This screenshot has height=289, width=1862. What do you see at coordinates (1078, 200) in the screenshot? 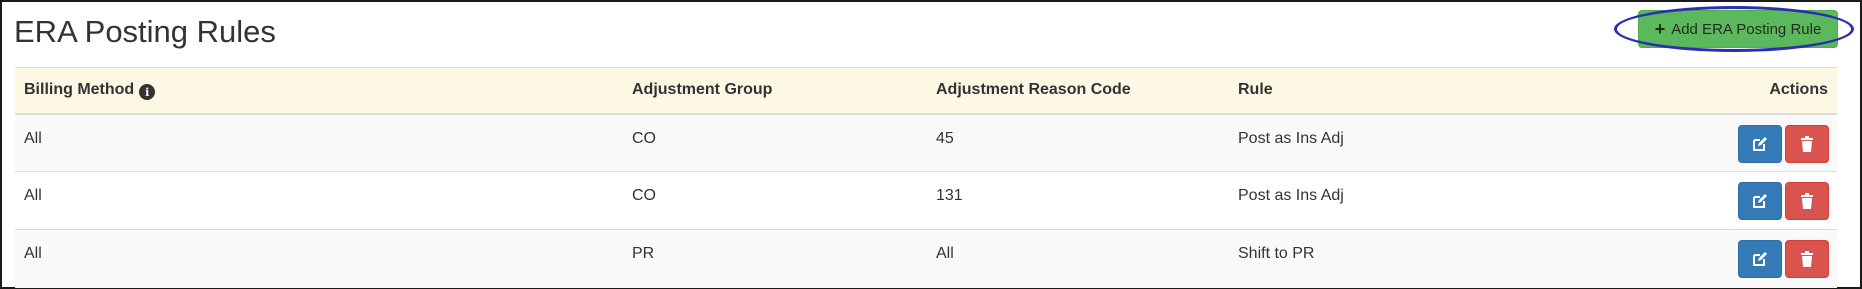
I see `cell-adjustment-reason-code: 131` at bounding box center [1078, 200].